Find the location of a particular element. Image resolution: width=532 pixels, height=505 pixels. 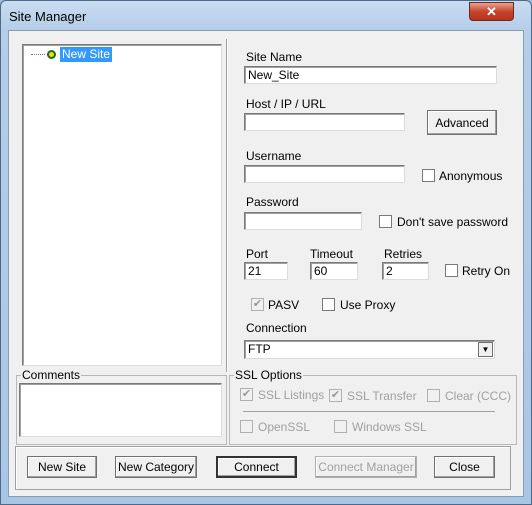

new-category-button: New Category is located at coordinates (156, 467).